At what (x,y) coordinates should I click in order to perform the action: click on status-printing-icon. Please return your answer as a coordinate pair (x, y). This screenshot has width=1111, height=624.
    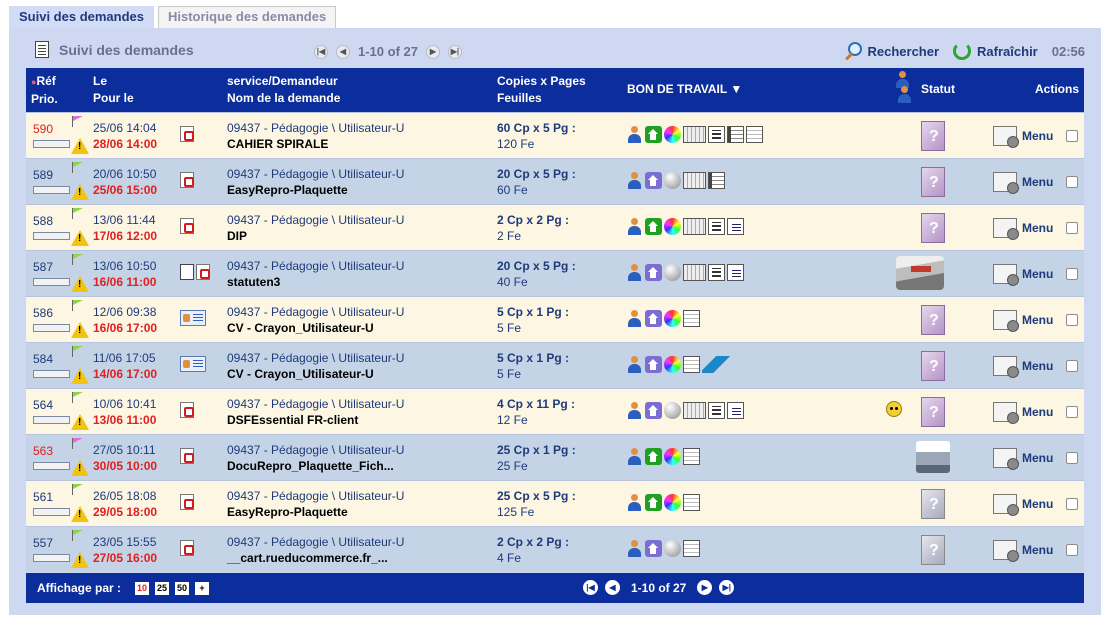
    Looking at the image, I should click on (933, 457).